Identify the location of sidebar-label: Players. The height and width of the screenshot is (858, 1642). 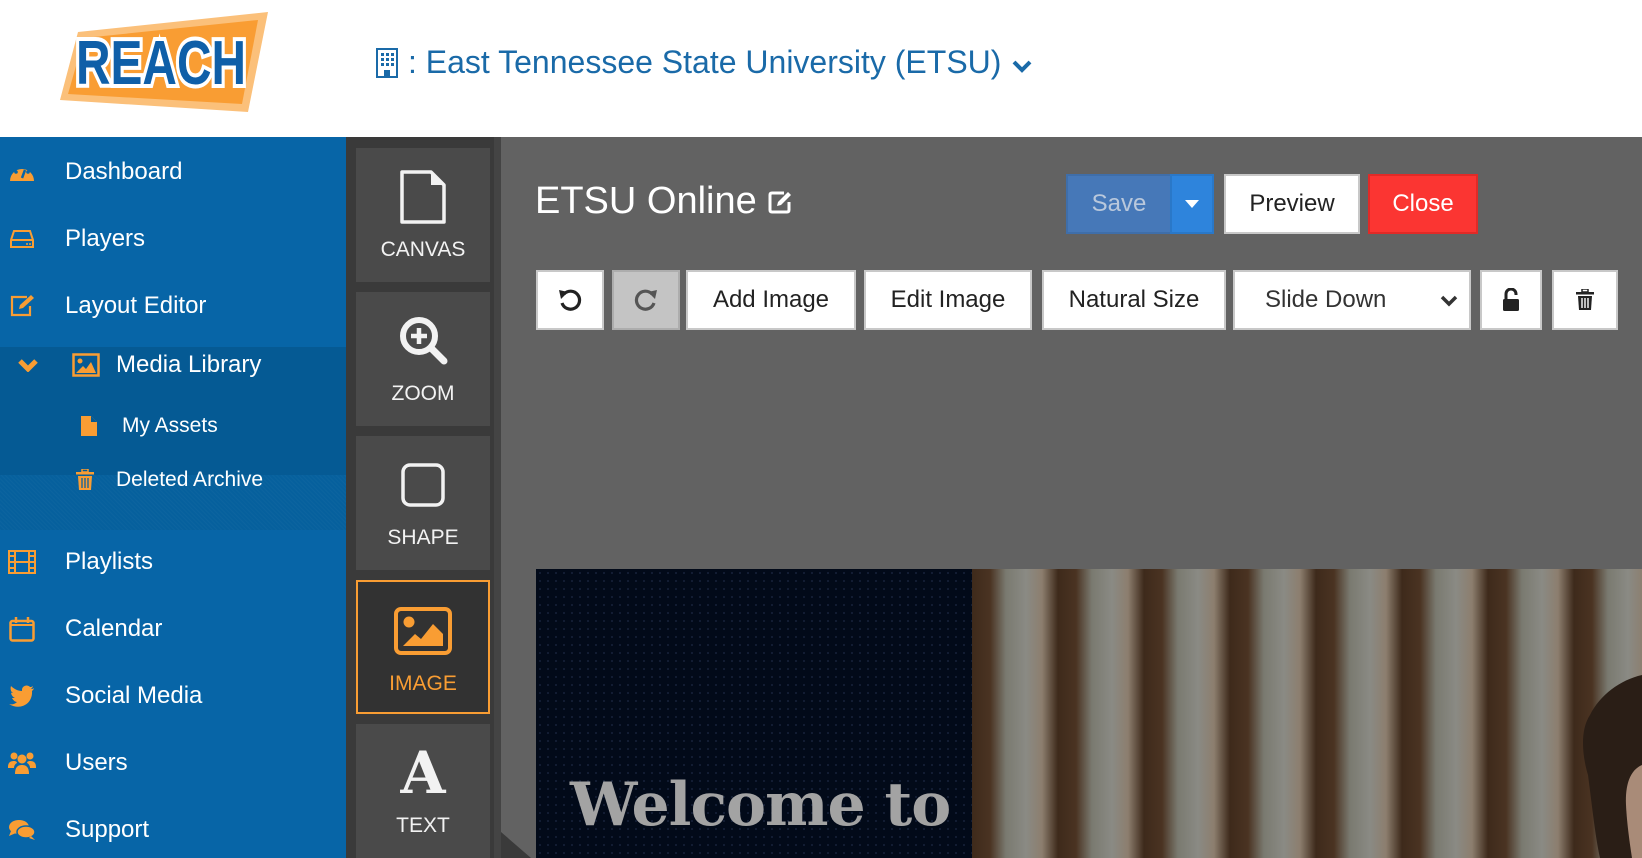
(105, 238).